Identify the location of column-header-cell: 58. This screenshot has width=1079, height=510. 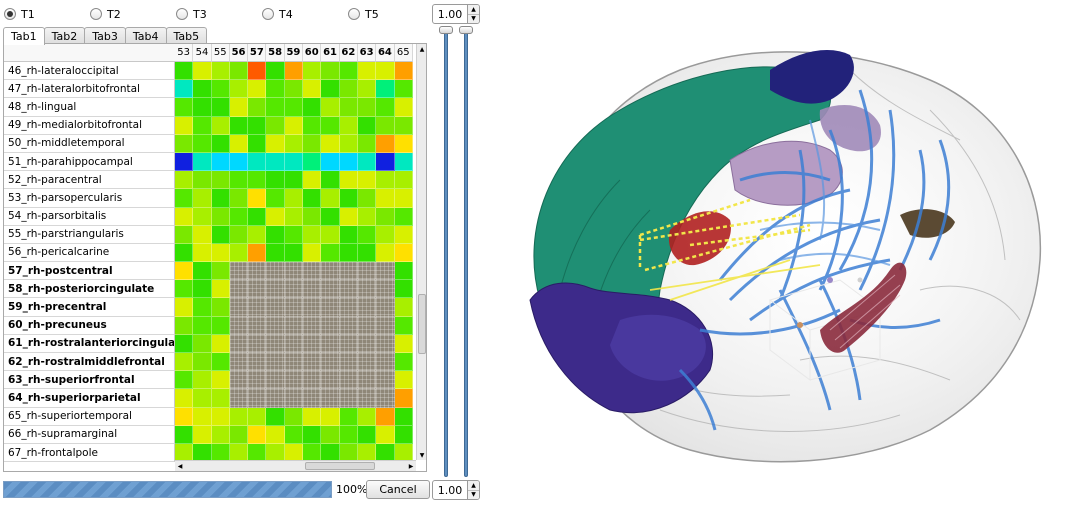
(275, 53).